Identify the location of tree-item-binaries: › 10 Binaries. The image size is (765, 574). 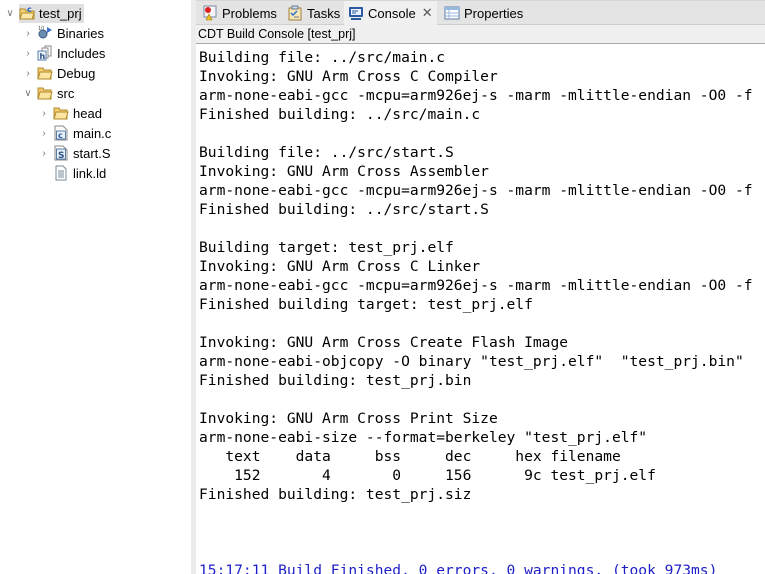
(63, 33).